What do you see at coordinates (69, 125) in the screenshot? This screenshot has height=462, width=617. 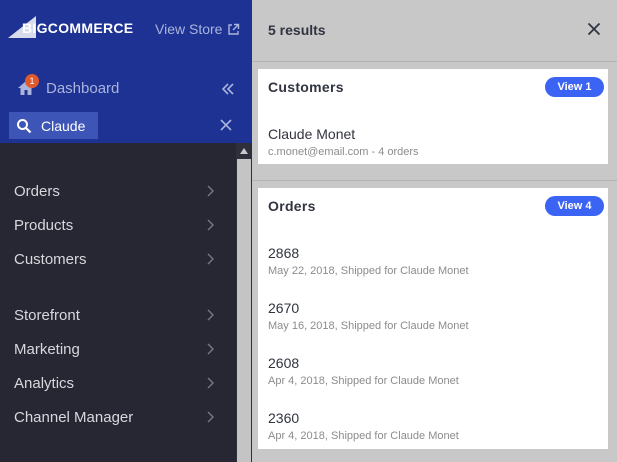 I see `search-input` at bounding box center [69, 125].